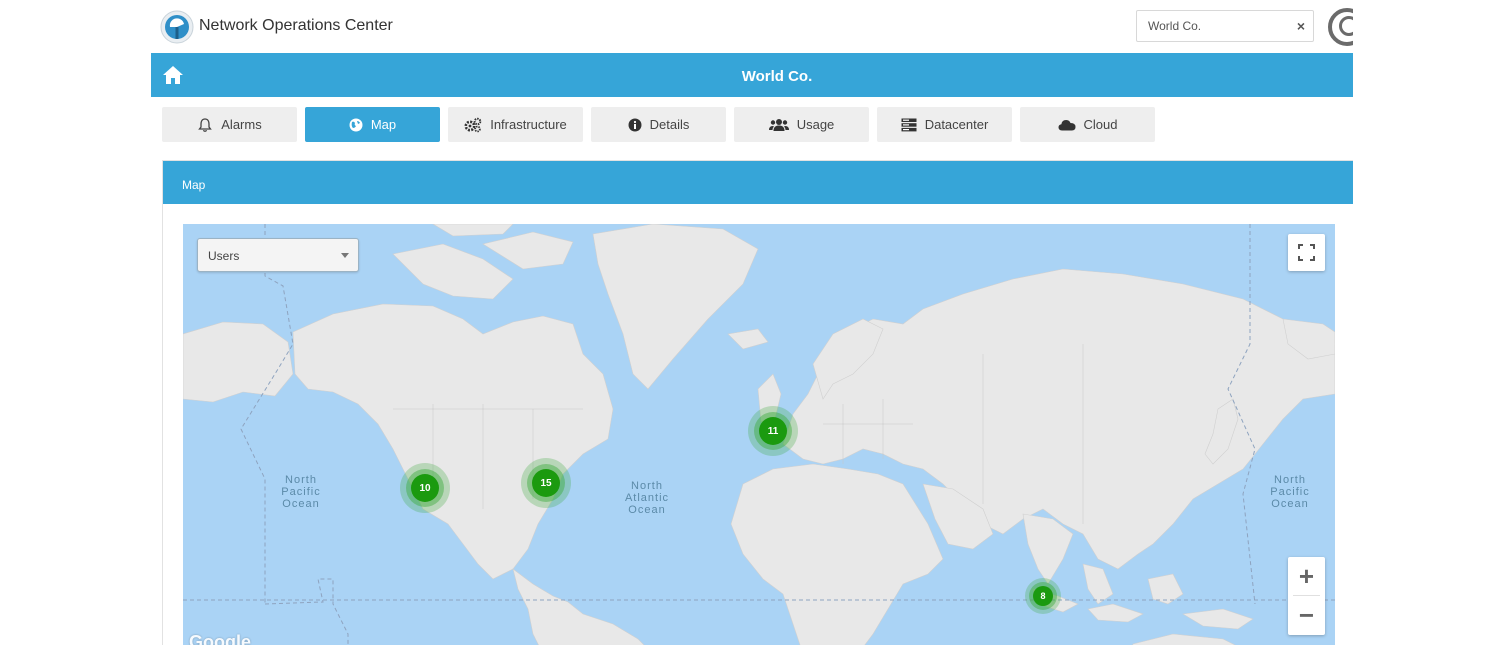 The image size is (1505, 645). What do you see at coordinates (177, 27) in the screenshot?
I see `logo-icon` at bounding box center [177, 27].